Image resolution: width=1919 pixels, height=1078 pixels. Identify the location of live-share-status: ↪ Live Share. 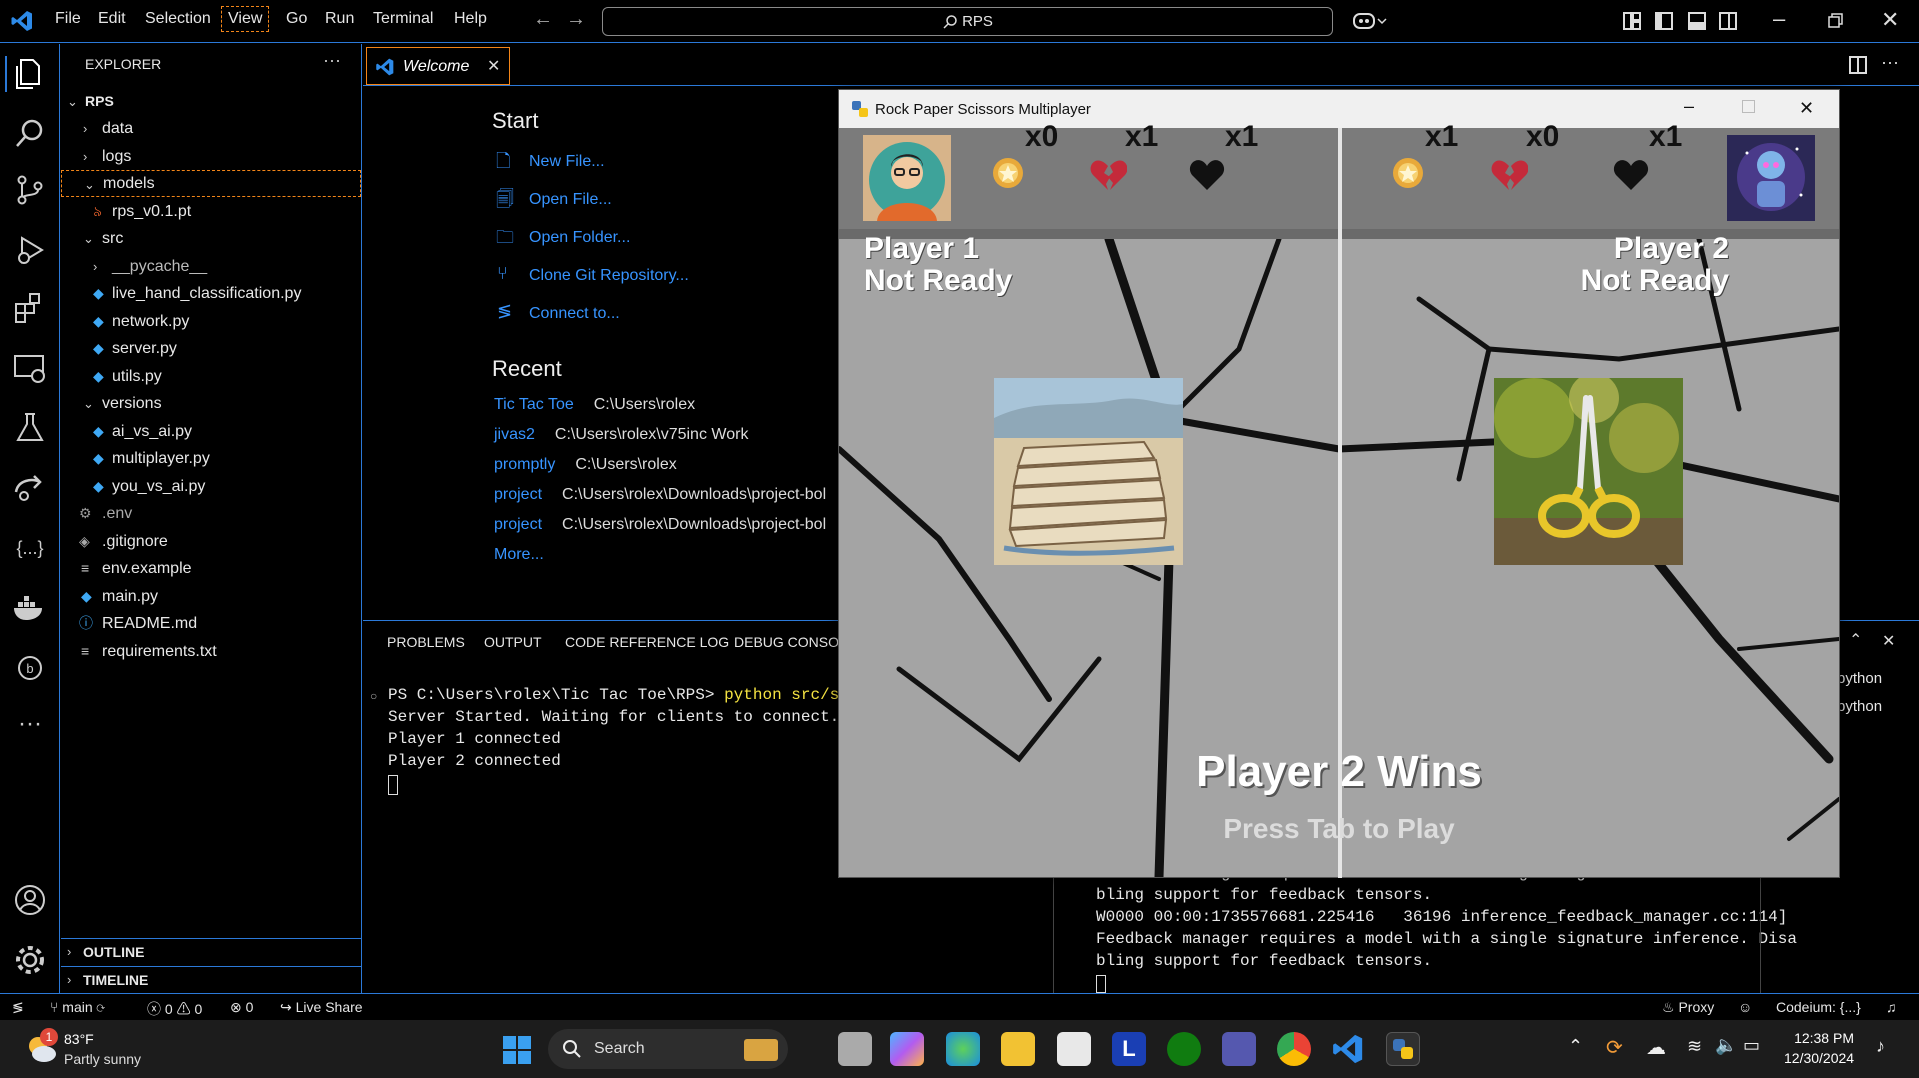
(321, 1007).